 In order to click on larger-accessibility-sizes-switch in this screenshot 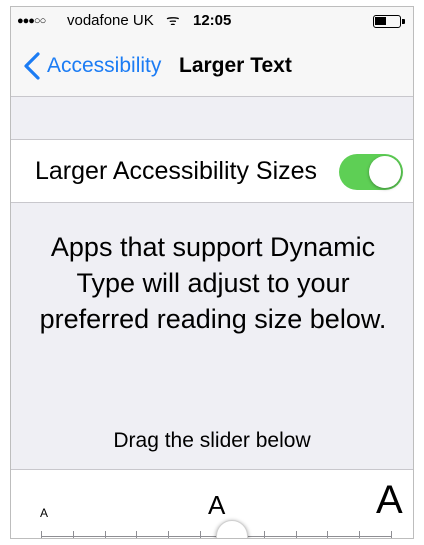, I will do `click(371, 172)`.